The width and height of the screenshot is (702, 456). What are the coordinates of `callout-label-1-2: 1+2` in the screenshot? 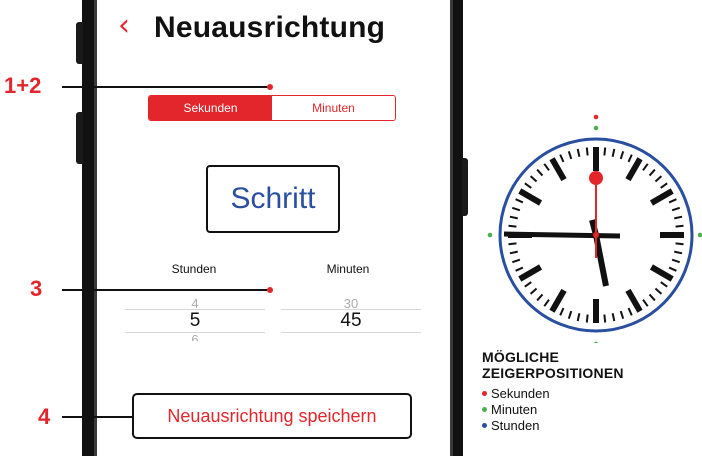 It's located at (23, 85).